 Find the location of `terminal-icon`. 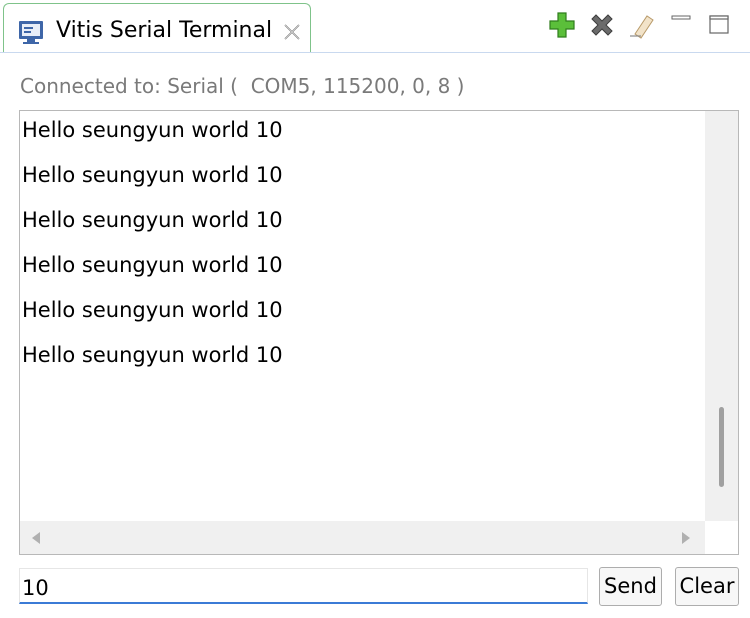

terminal-icon is located at coordinates (31, 32).